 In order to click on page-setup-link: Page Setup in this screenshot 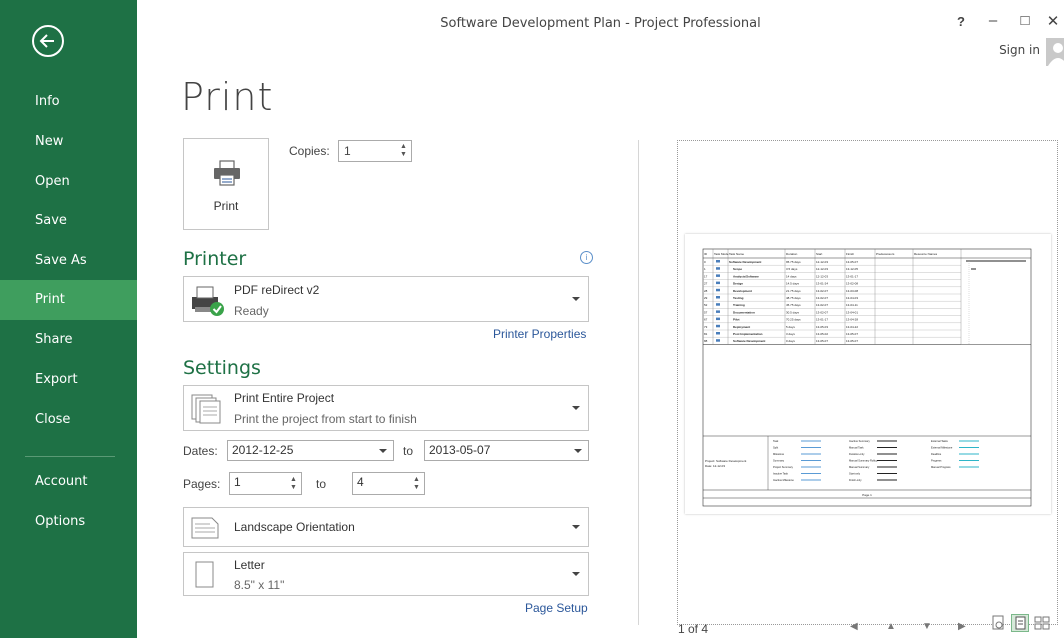, I will do `click(556, 608)`.